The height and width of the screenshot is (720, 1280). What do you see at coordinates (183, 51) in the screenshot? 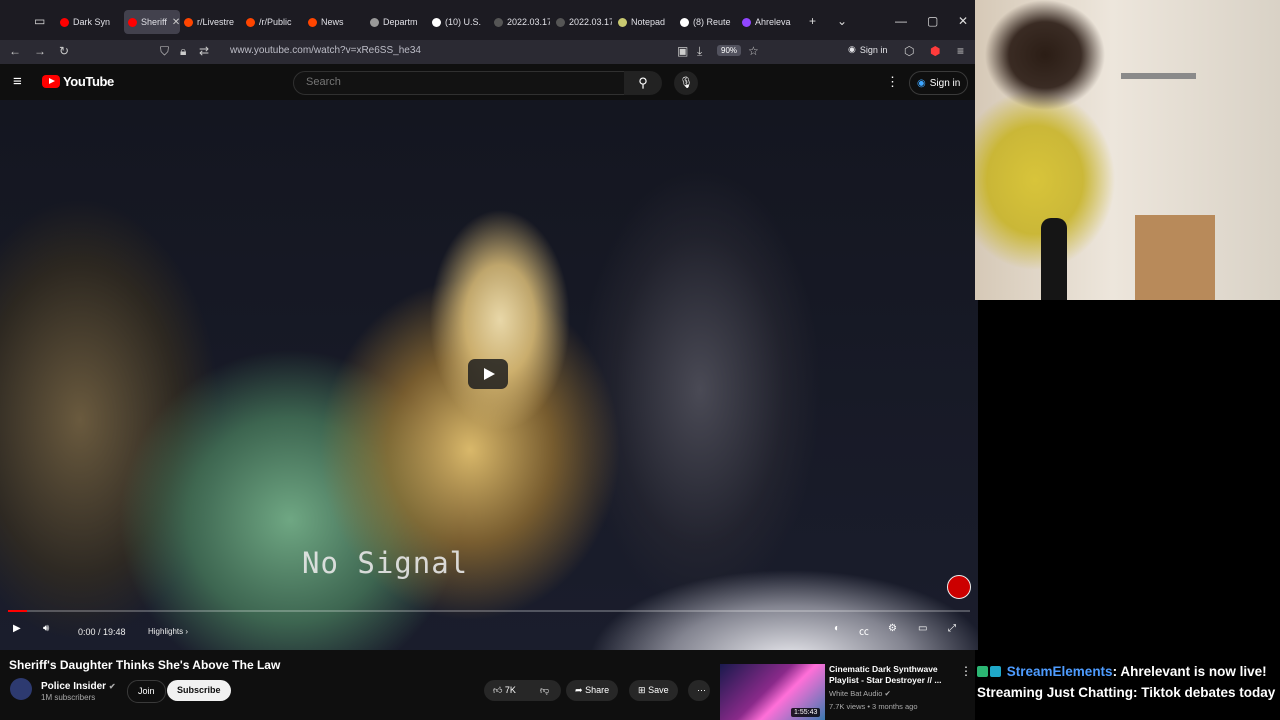
I see `lock-icon: 🔒︎` at bounding box center [183, 51].